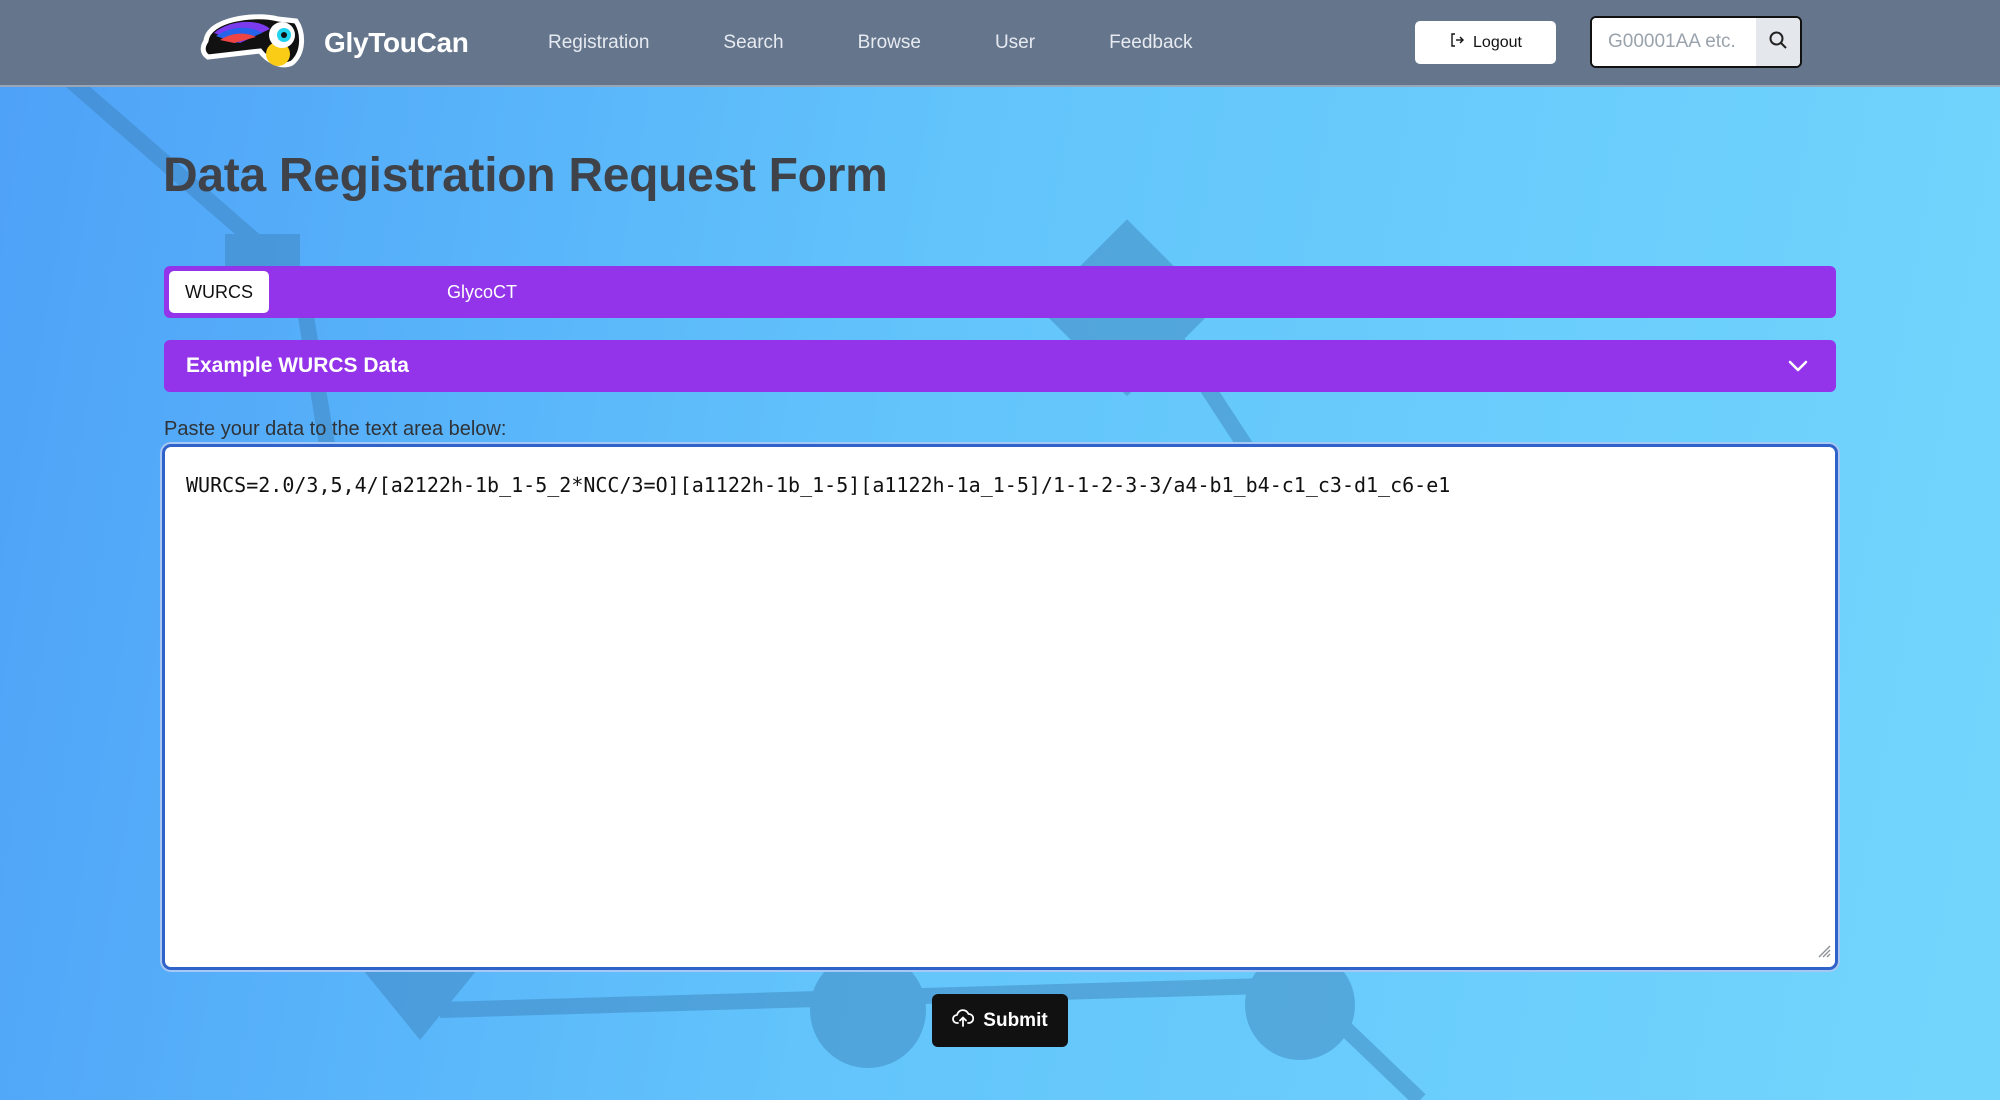 The height and width of the screenshot is (1100, 2000). What do you see at coordinates (1497, 42) in the screenshot?
I see `logout-label: Logout` at bounding box center [1497, 42].